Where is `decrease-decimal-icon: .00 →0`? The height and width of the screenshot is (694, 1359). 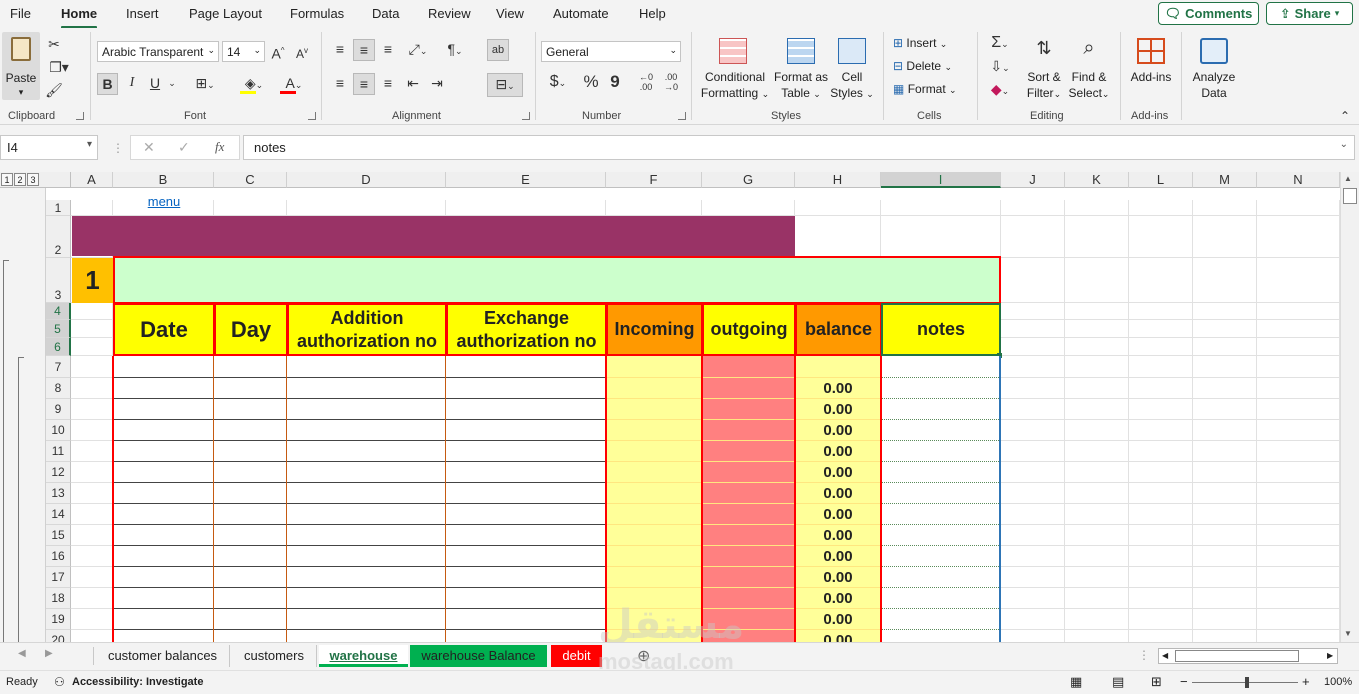 decrease-decimal-icon: .00 →0 is located at coordinates (671, 82).